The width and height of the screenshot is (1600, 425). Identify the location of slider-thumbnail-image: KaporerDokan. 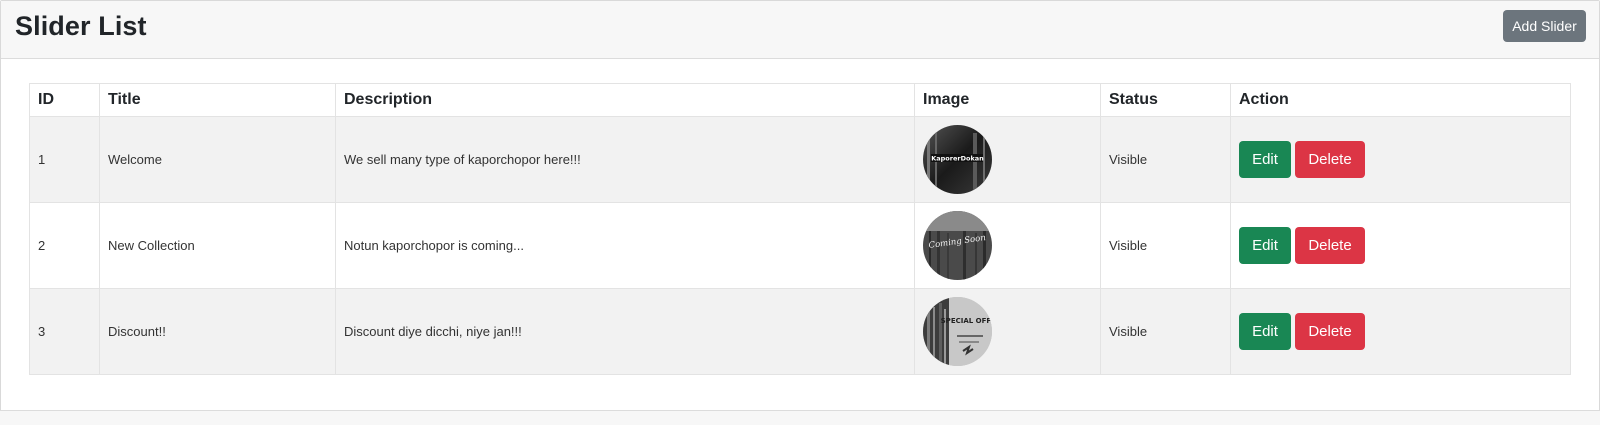
(957, 159).